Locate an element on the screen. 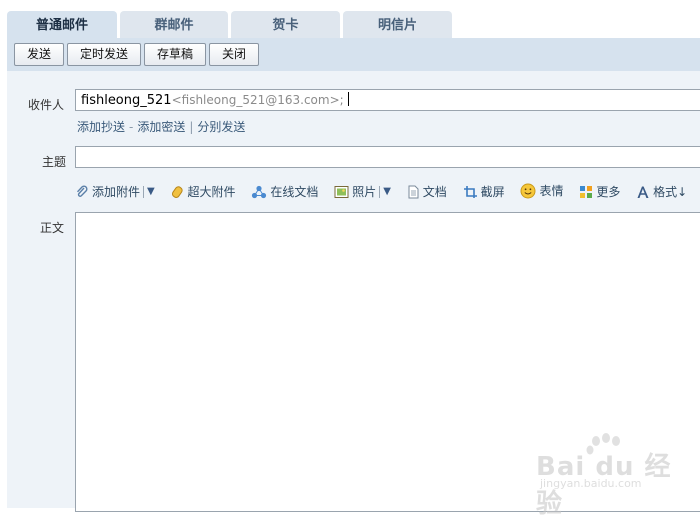 This screenshot has width=700, height=520. baidu-jingyan-watermark: Bai du 经验 jingyan.baidu.com is located at coordinates (614, 475).